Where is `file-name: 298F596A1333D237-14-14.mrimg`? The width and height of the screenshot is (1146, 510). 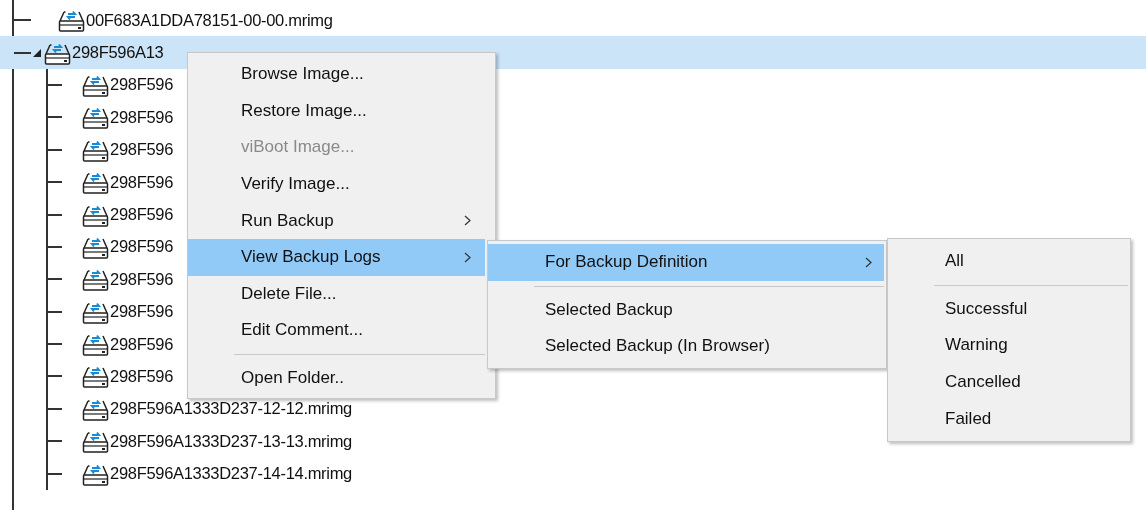 file-name: 298F596A1333D237-14-14.mrimg is located at coordinates (231, 474).